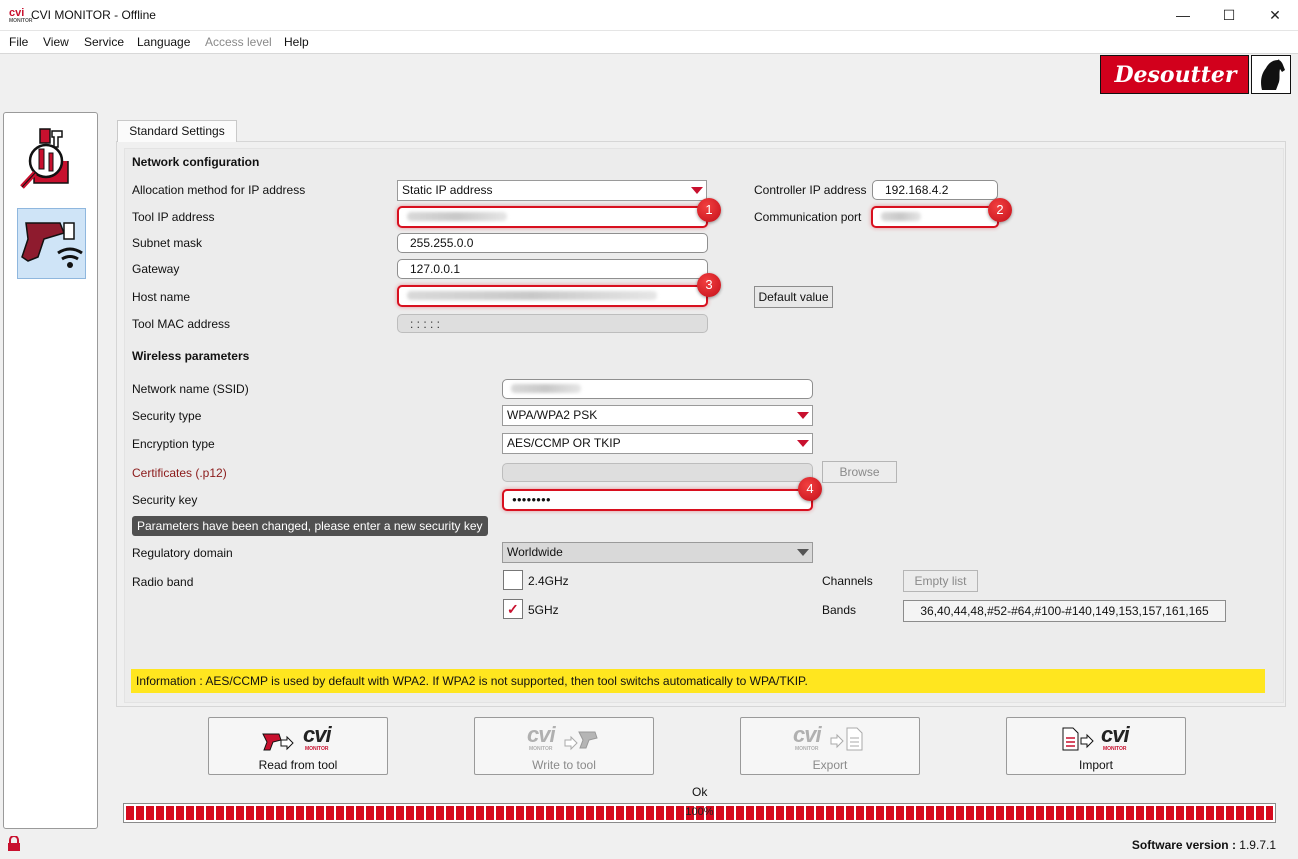 This screenshot has width=1298, height=859. Describe the element at coordinates (839, 610) in the screenshot. I see `bands-label: Bands` at that location.